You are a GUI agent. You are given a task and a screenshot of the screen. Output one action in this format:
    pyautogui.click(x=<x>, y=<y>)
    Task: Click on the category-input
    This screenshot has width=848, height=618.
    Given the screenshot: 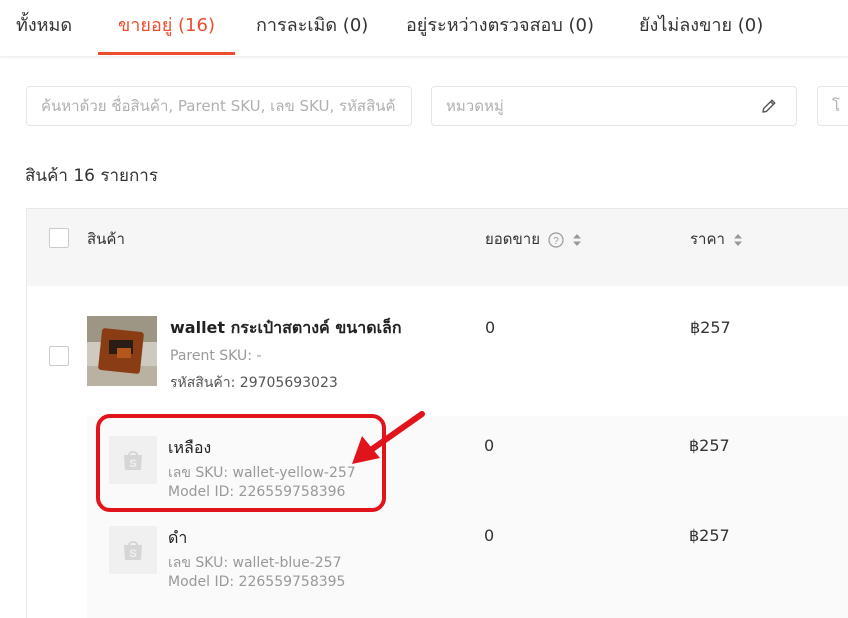 What is the action you would take?
    pyautogui.click(x=614, y=106)
    